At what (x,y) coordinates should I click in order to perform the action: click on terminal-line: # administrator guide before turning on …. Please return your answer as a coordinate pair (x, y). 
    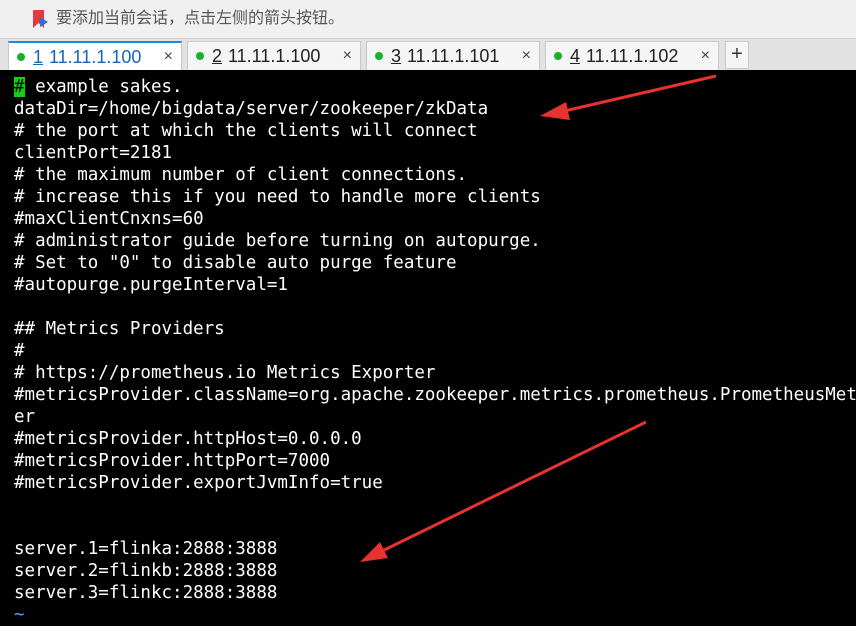
    Looking at the image, I should click on (277, 241).